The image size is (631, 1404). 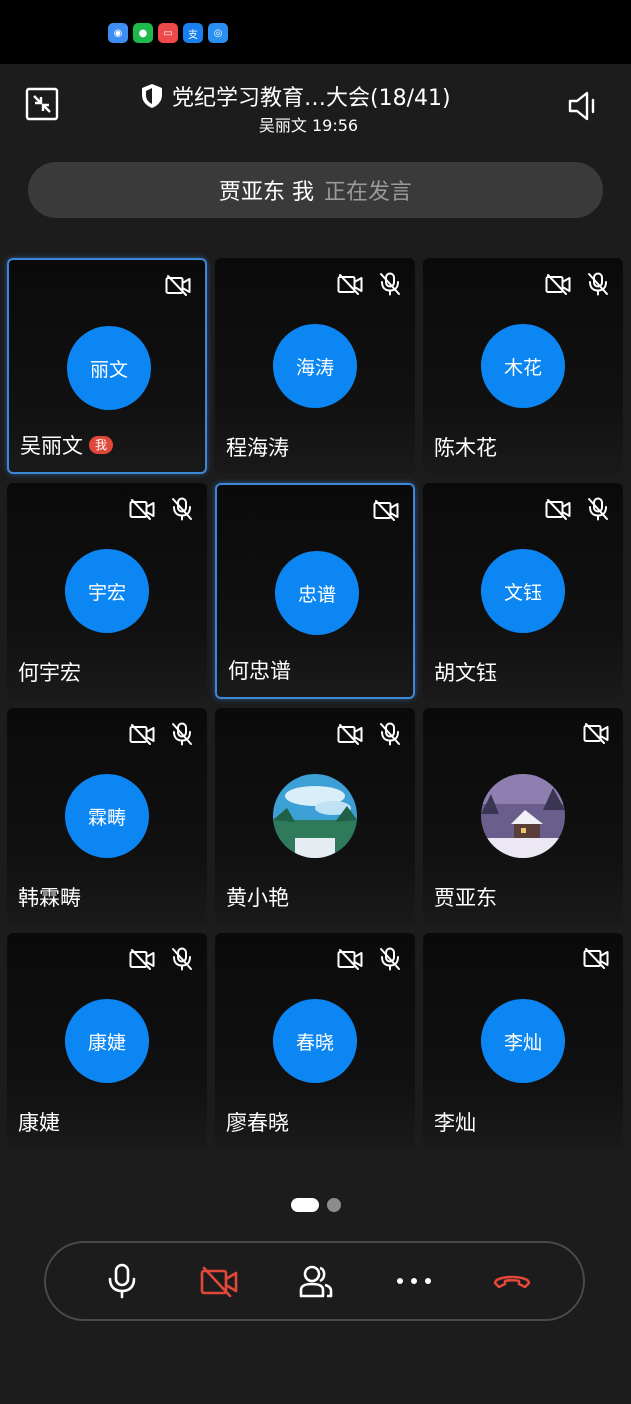 I want to click on participant-tile: 忠谱何忠谱, so click(x=315, y=591).